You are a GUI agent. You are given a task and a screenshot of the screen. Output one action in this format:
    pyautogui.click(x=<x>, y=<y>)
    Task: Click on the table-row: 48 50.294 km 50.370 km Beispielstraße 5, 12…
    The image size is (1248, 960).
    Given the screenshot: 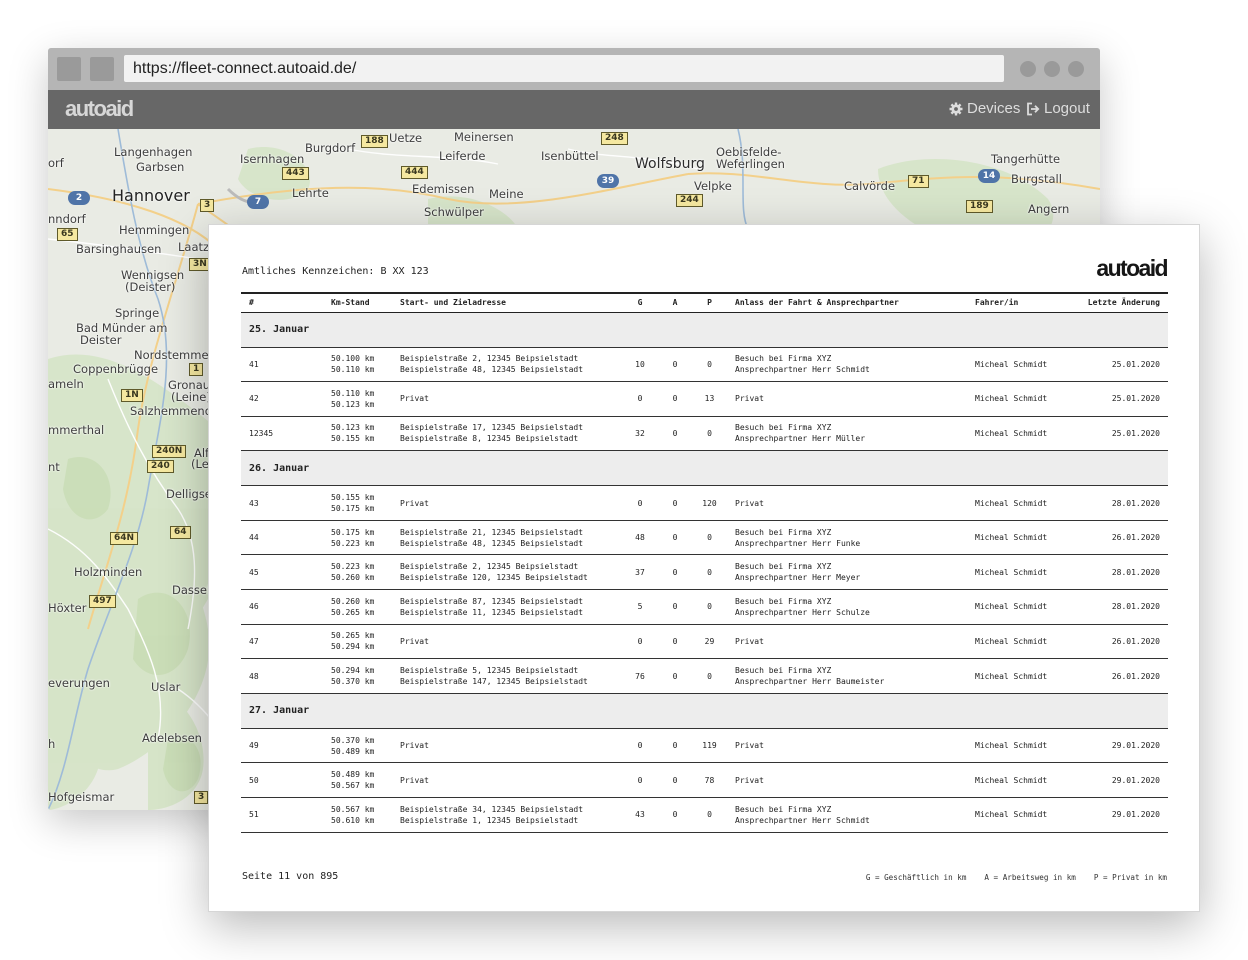 What is the action you would take?
    pyautogui.click(x=704, y=676)
    